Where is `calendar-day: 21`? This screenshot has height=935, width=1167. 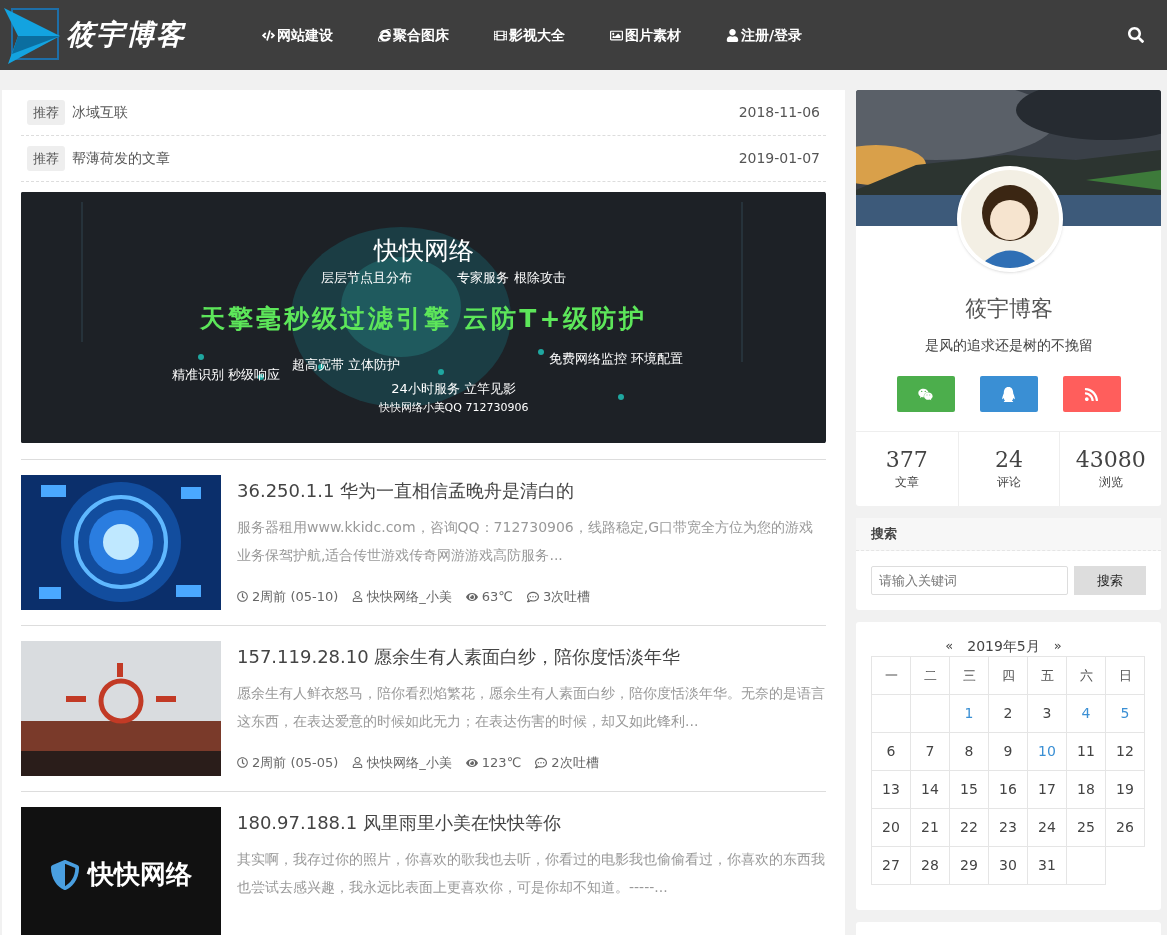
calendar-day: 21 is located at coordinates (930, 827).